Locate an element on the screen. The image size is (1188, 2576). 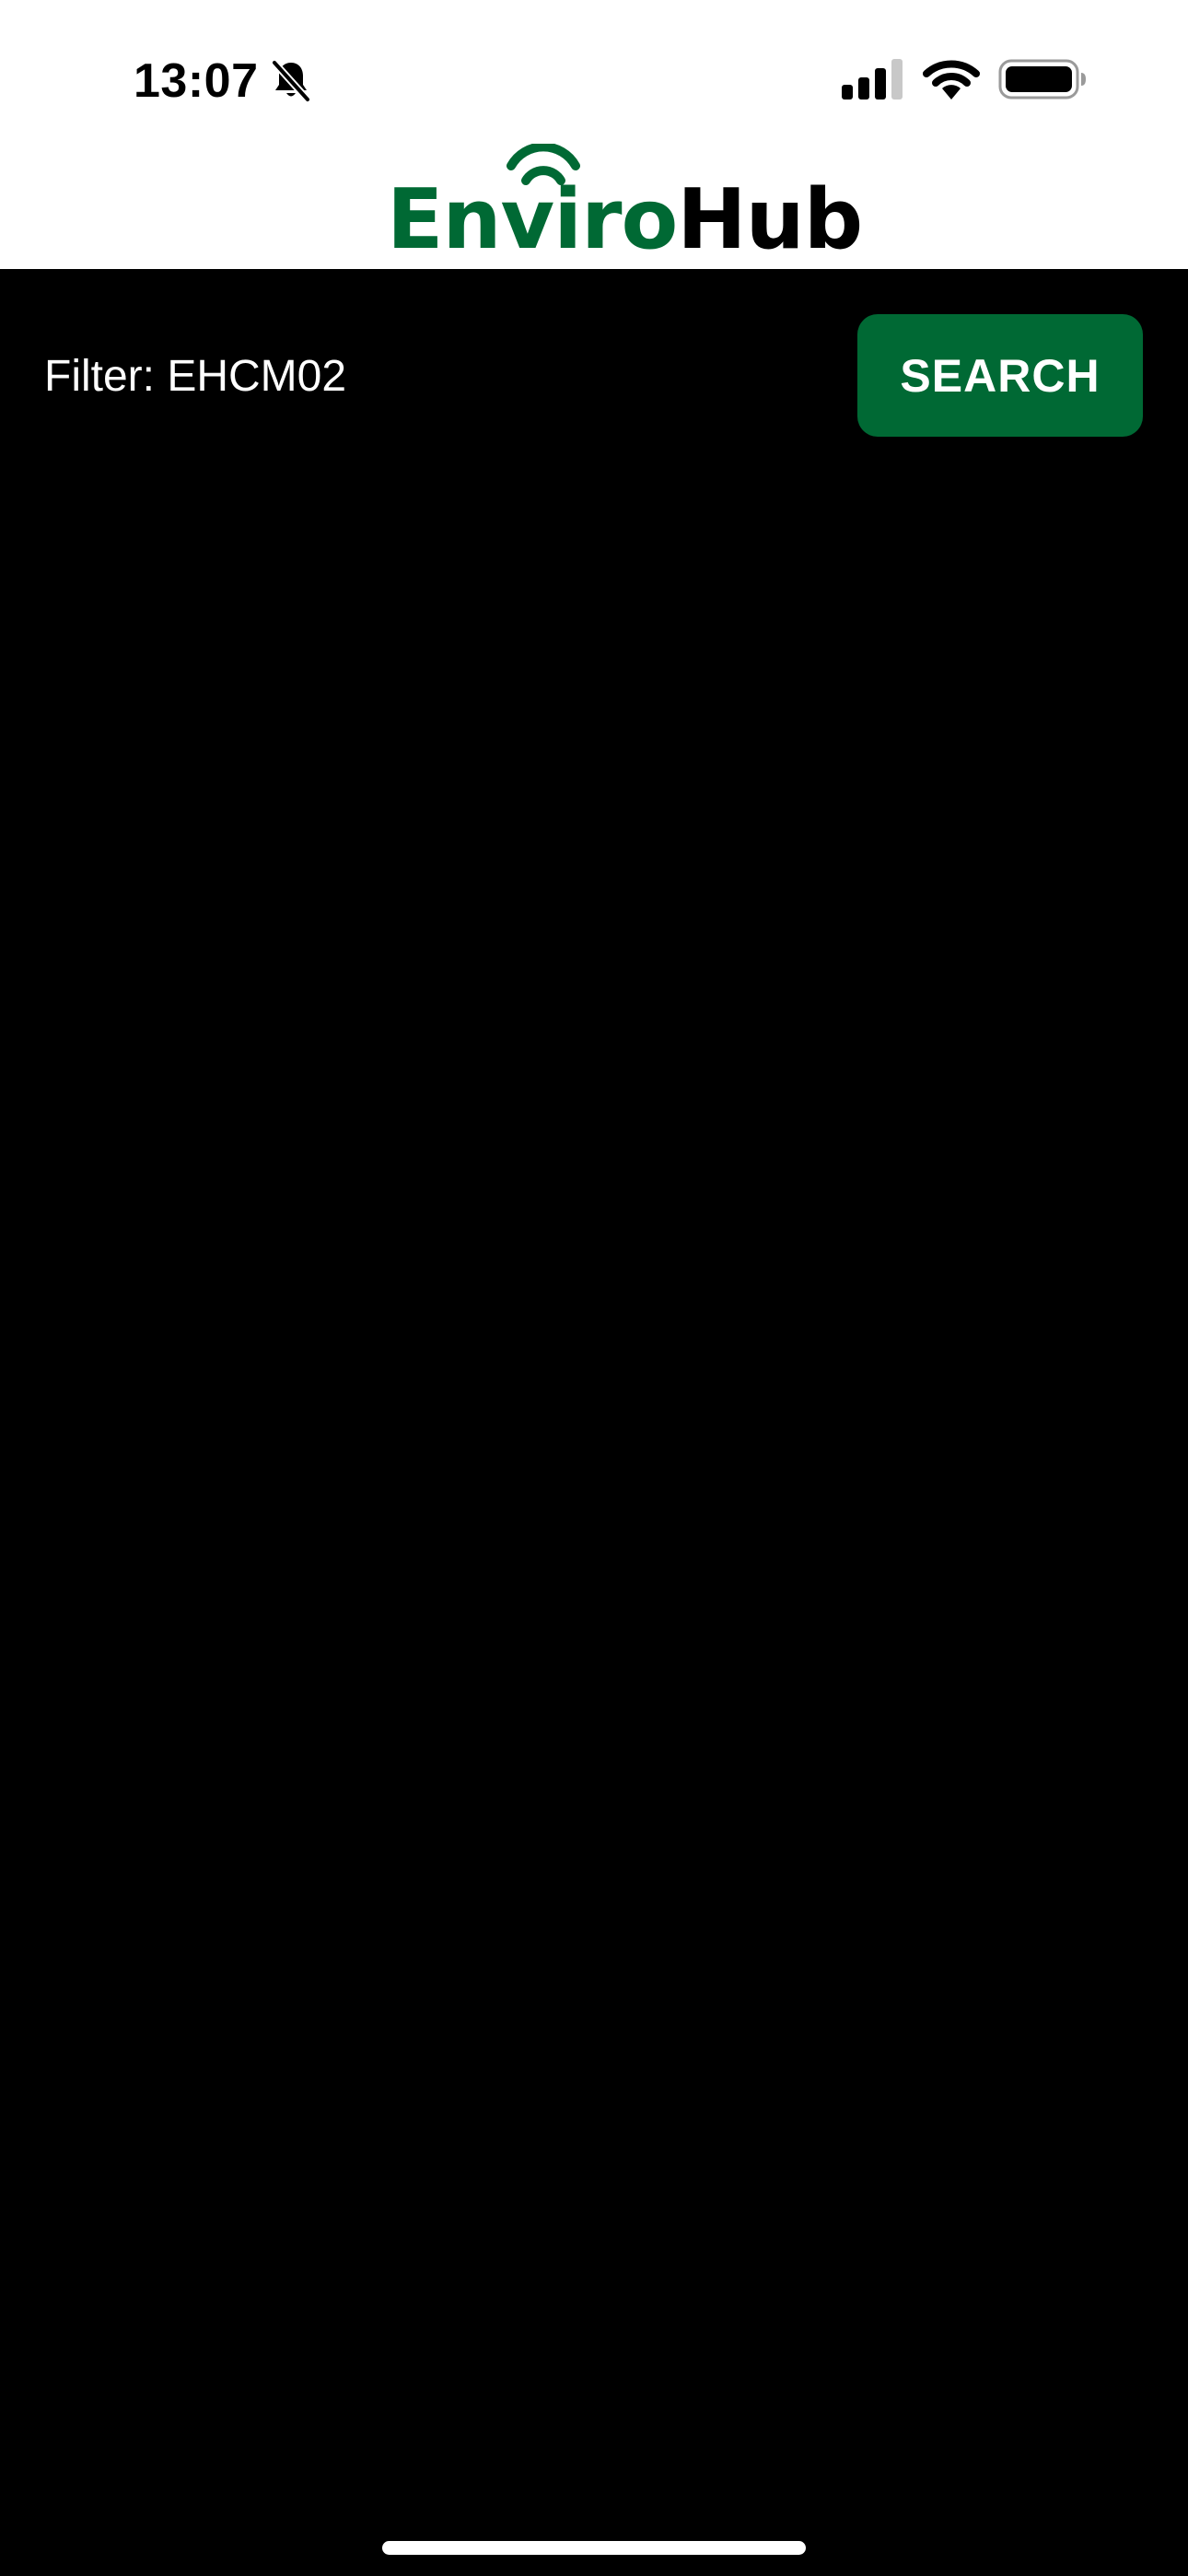
wifi-icon is located at coordinates (951, 80).